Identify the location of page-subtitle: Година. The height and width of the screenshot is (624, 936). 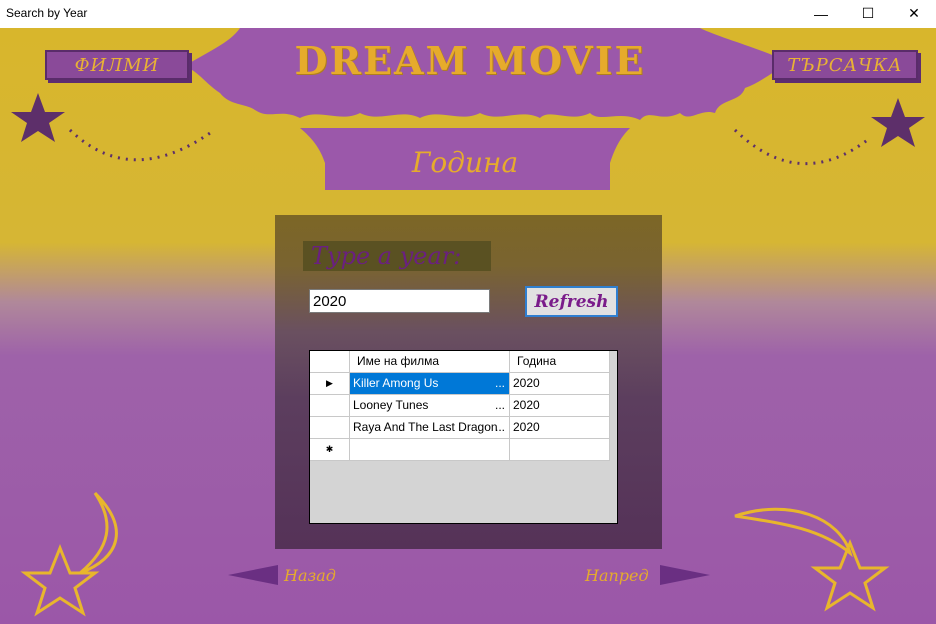
(465, 162).